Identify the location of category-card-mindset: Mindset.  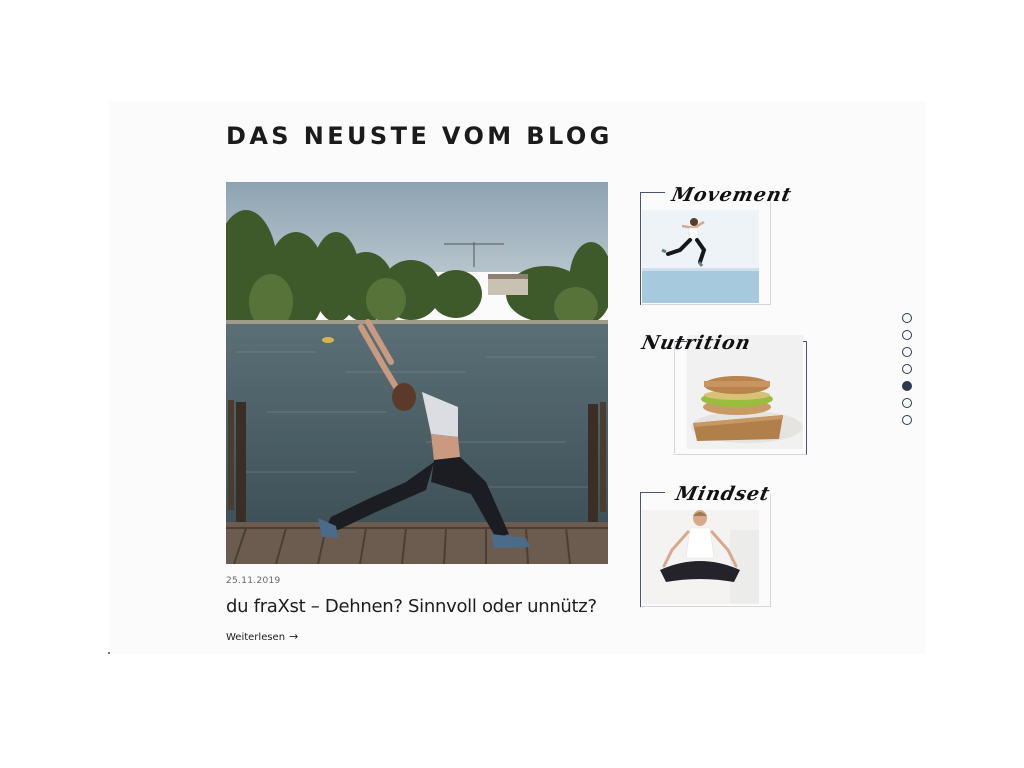
(720, 545).